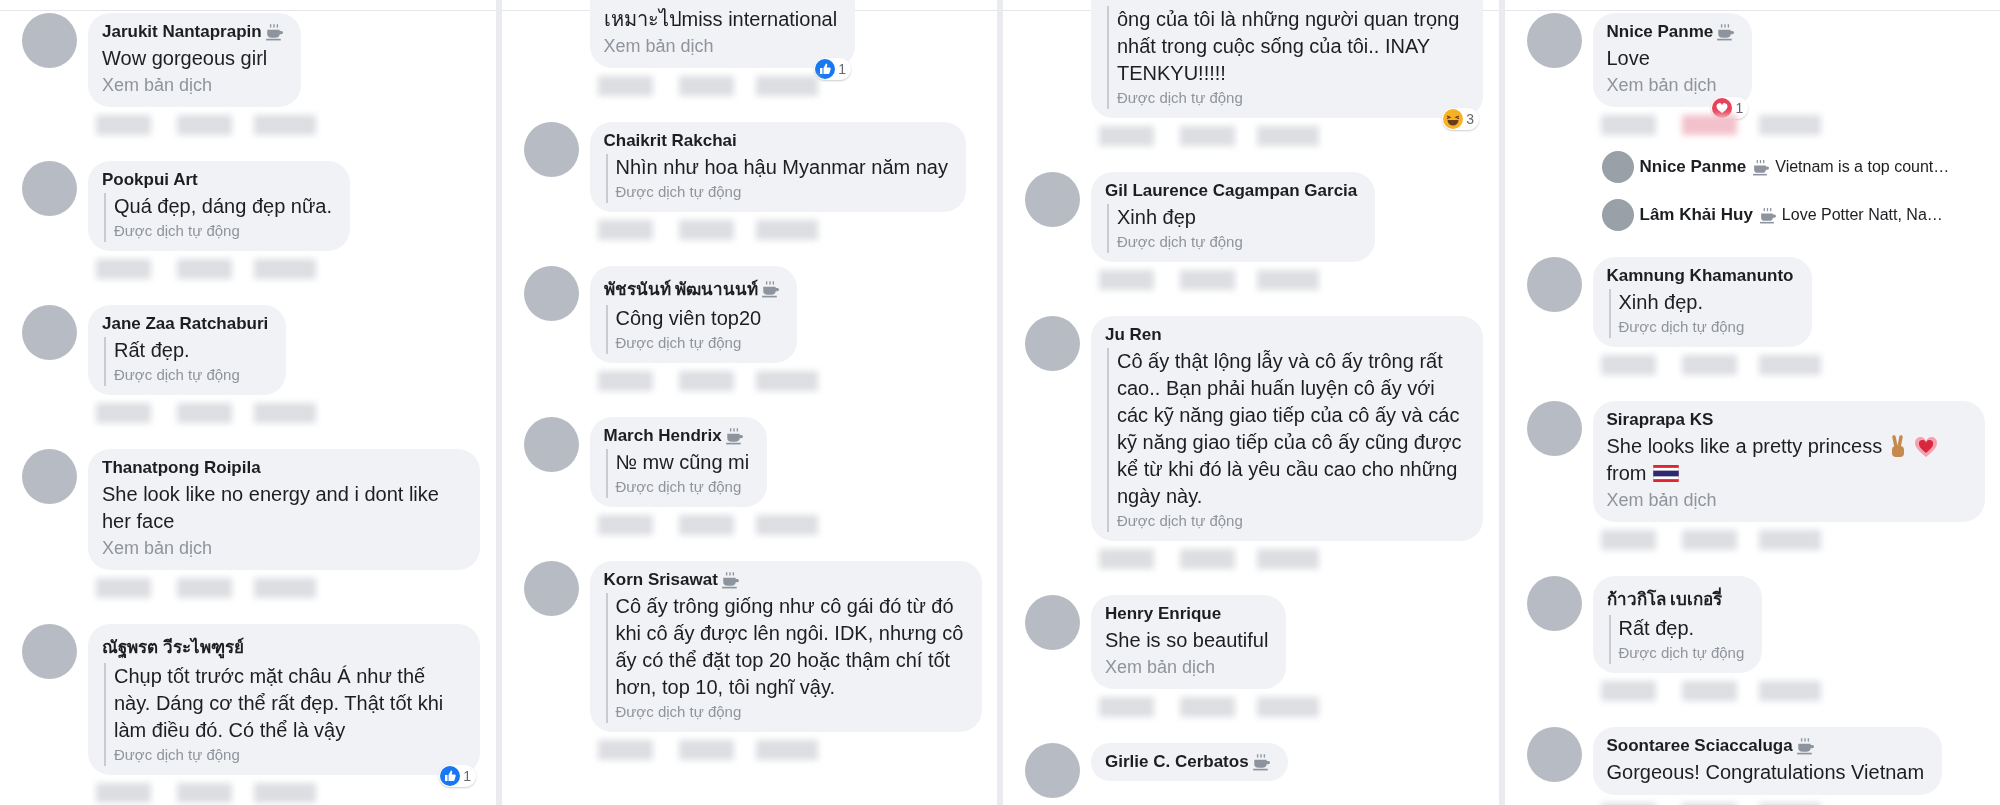 Image resolution: width=2000 pixels, height=805 pixels. What do you see at coordinates (781, 167) in the screenshot?
I see `comment-text: Nhìn như hoa hậu Myanmar năm nay` at bounding box center [781, 167].